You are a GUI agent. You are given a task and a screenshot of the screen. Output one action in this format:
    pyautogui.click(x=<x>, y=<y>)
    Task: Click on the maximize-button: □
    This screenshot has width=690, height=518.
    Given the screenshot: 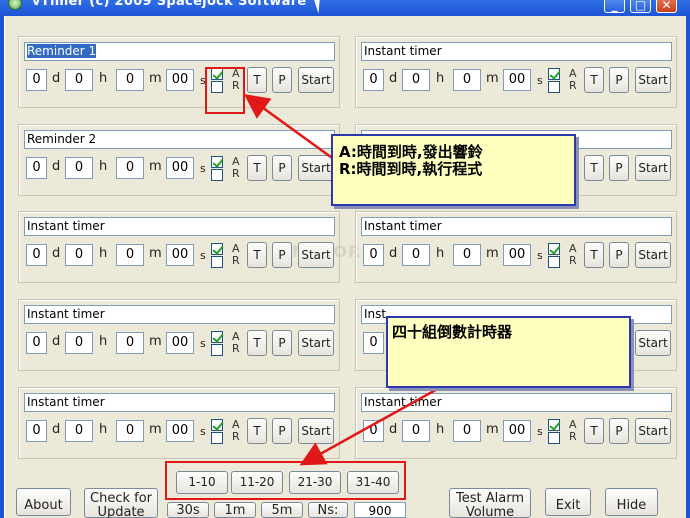 What is the action you would take?
    pyautogui.click(x=640, y=6)
    